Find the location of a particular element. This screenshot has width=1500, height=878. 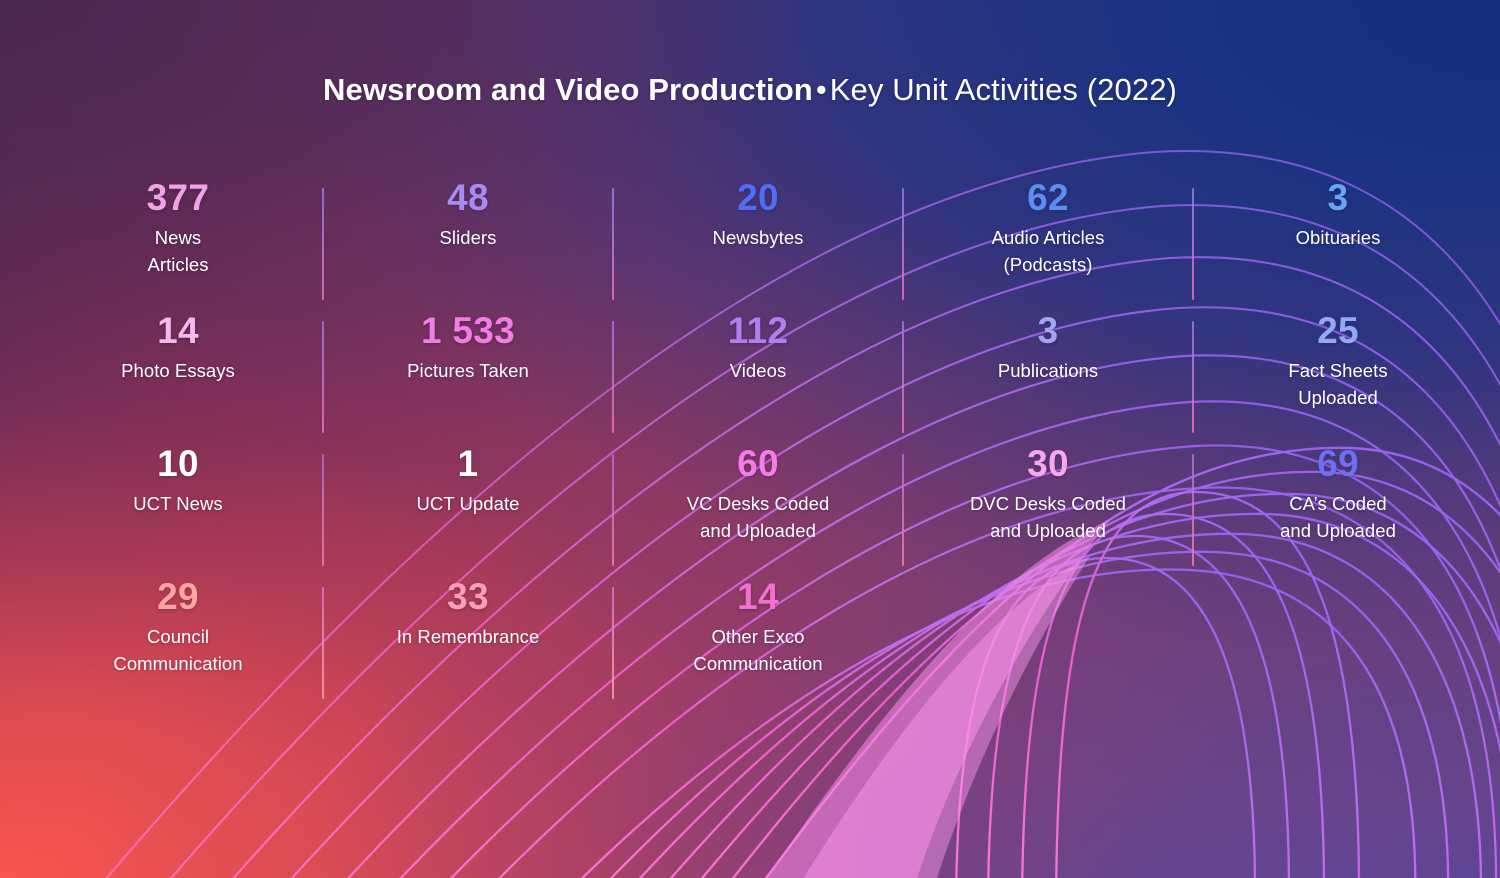

stat-label-line-2: Uploaded is located at coordinates (1338, 397).